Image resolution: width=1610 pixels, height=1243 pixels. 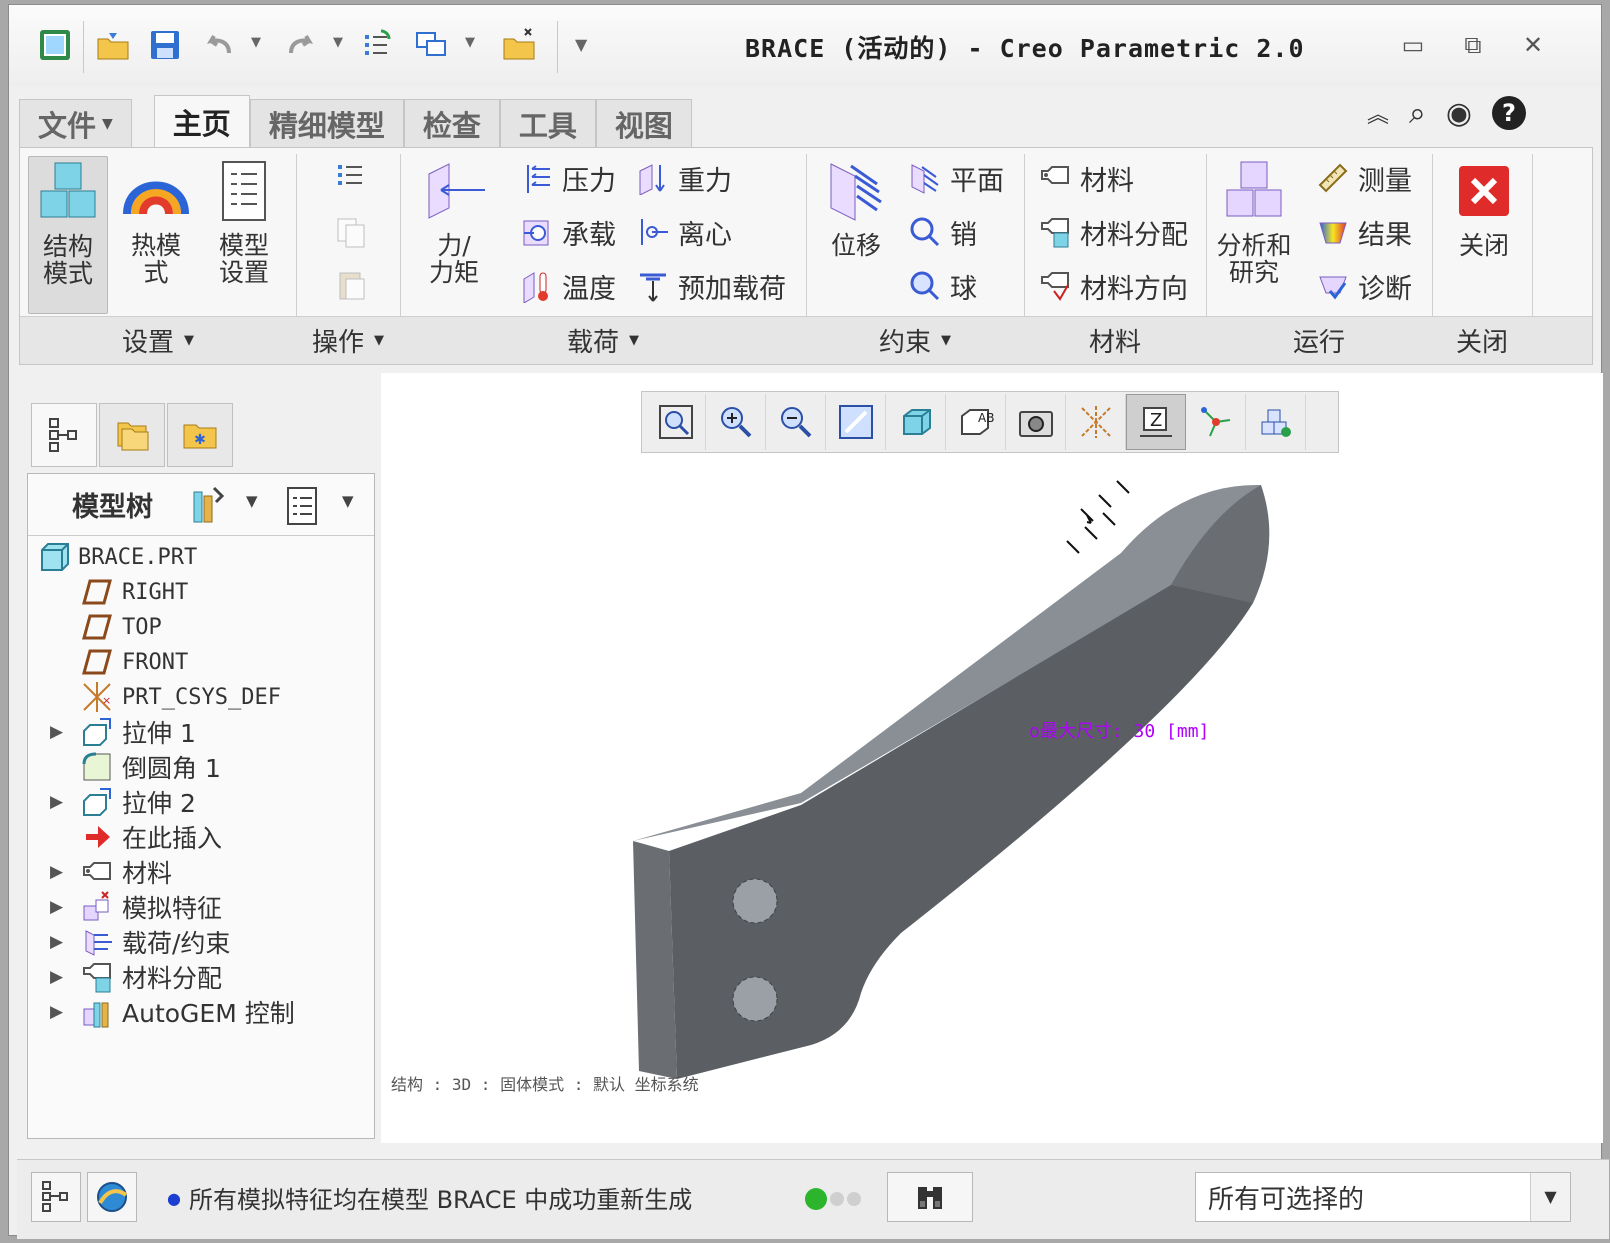 What do you see at coordinates (1107, 181) in the screenshot?
I see `material-label: 材料` at bounding box center [1107, 181].